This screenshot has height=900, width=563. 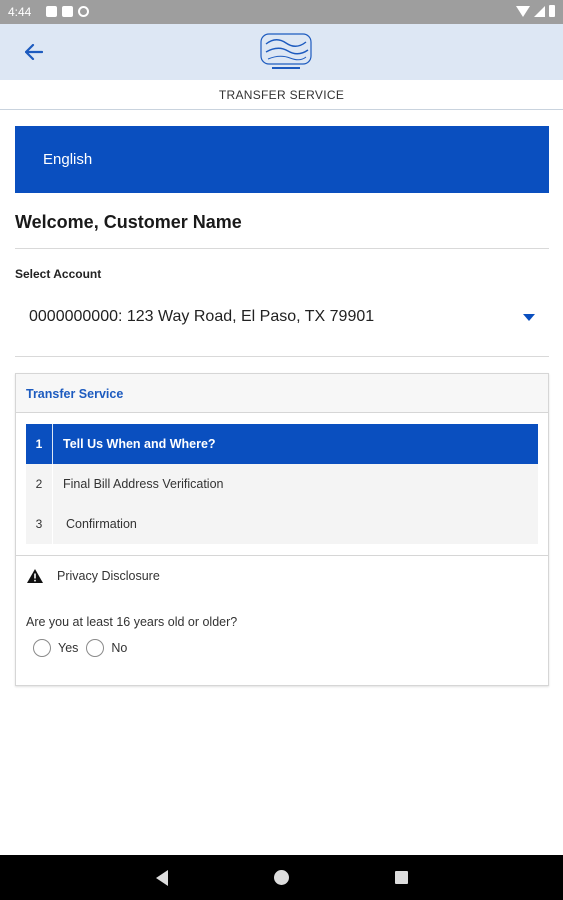 I want to click on radio-no: No, so click(x=106, y=648).